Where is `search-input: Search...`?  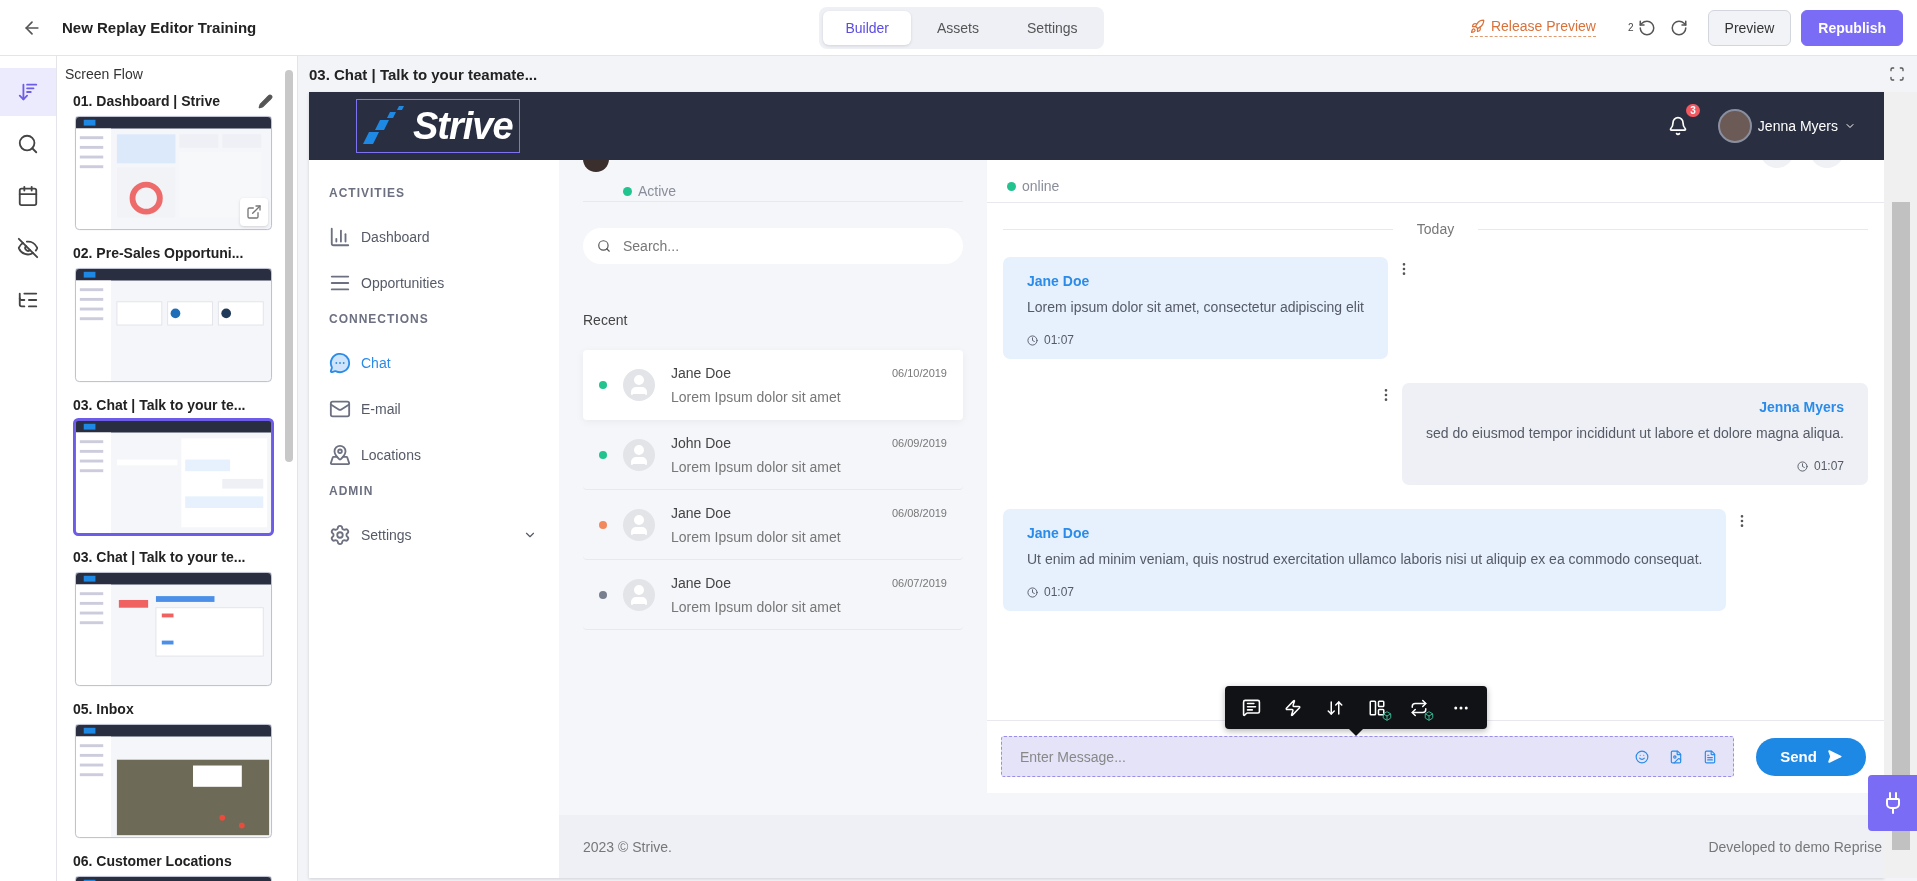 search-input: Search... is located at coordinates (785, 246).